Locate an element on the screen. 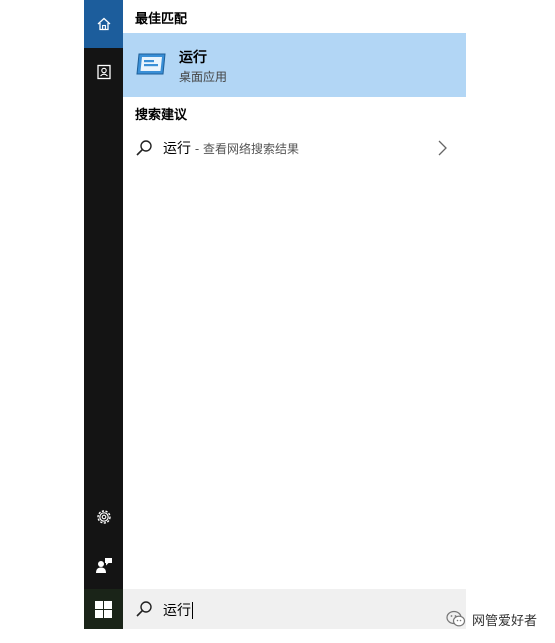  text-caret is located at coordinates (192, 610).